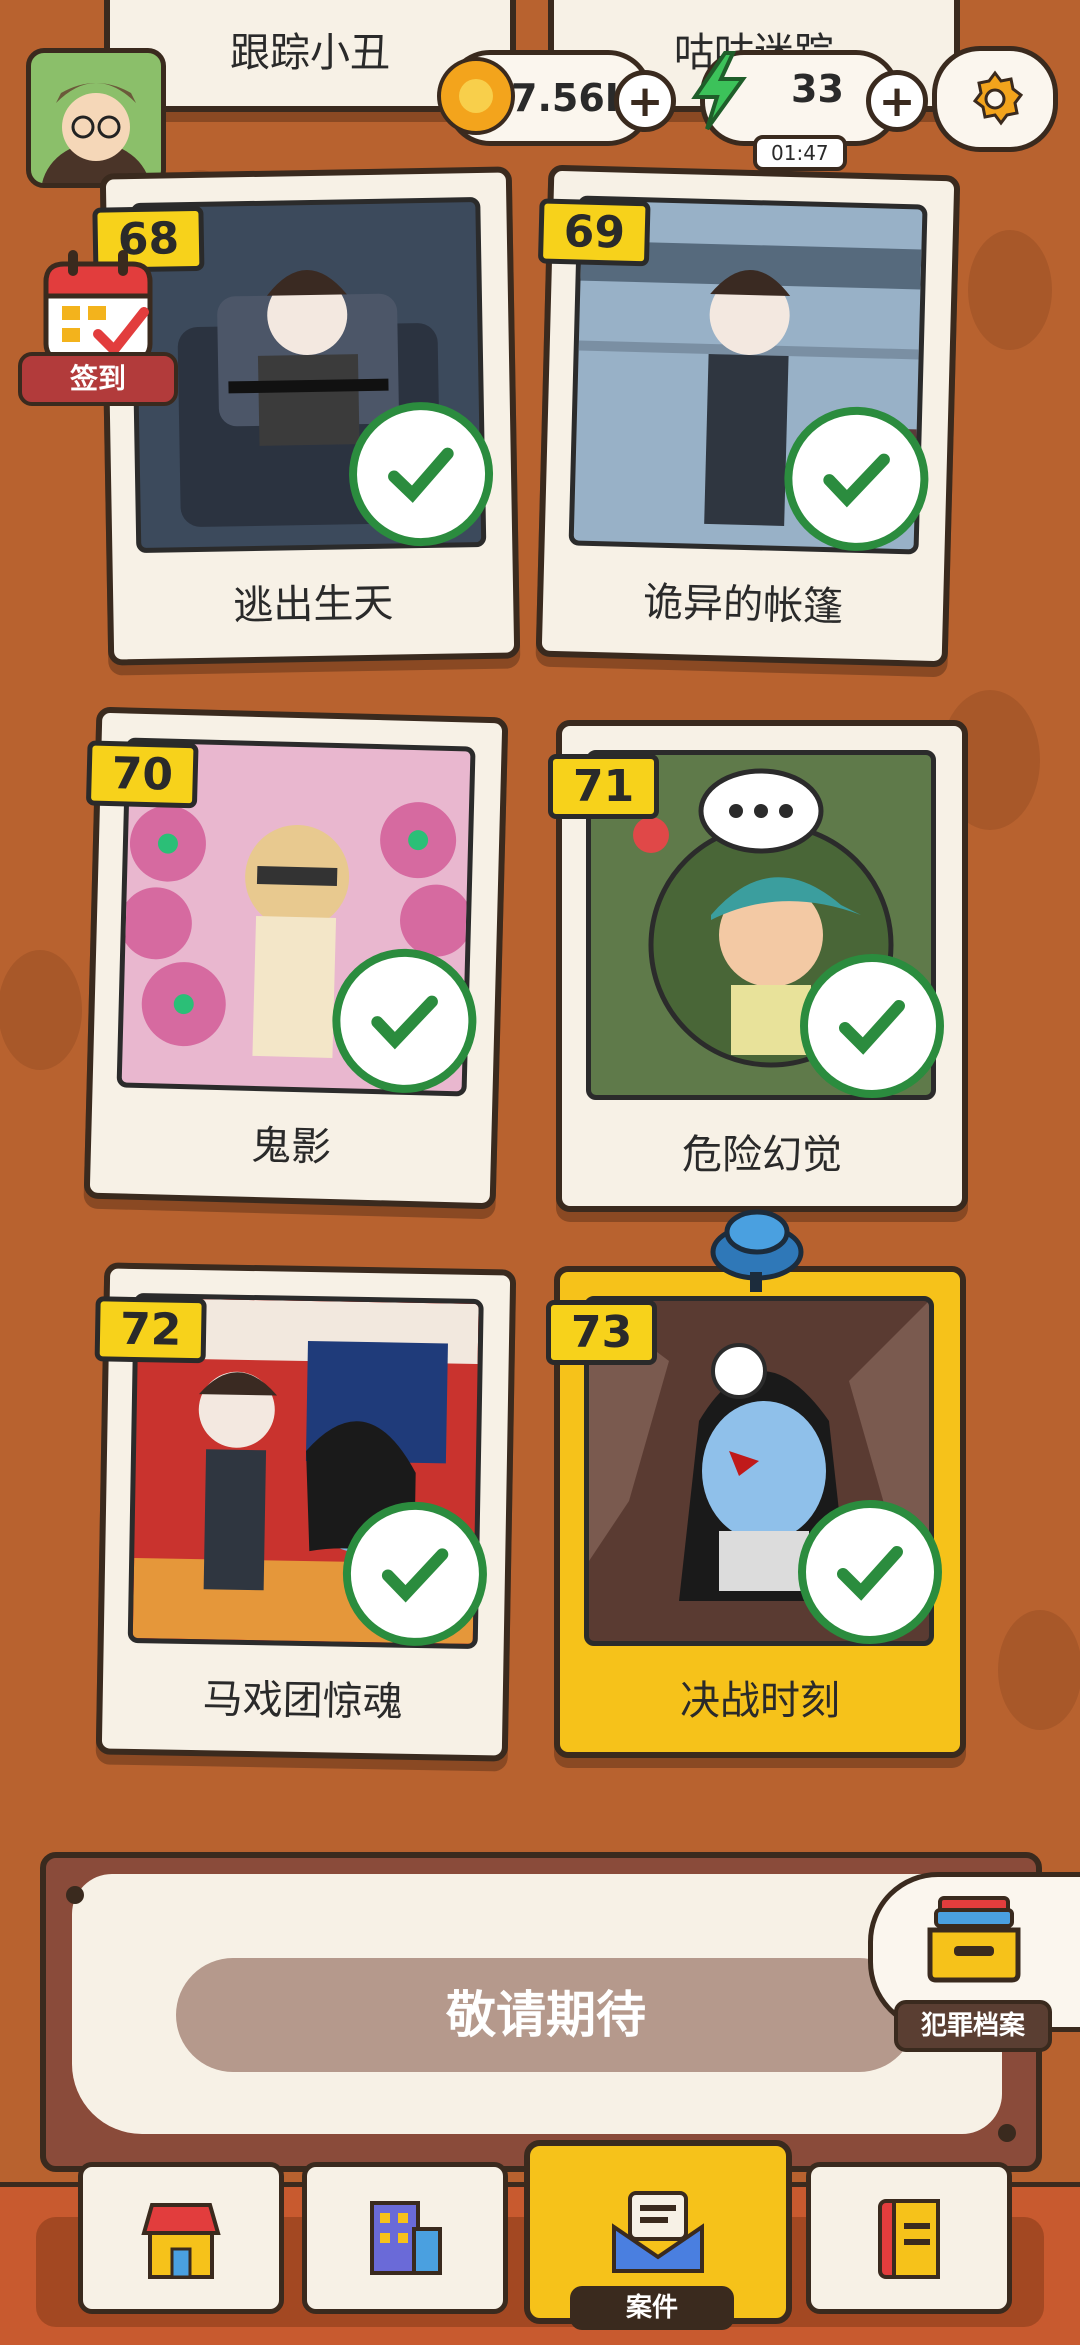  Describe the element at coordinates (594, 232) in the screenshot. I see `level-number: 69` at that location.